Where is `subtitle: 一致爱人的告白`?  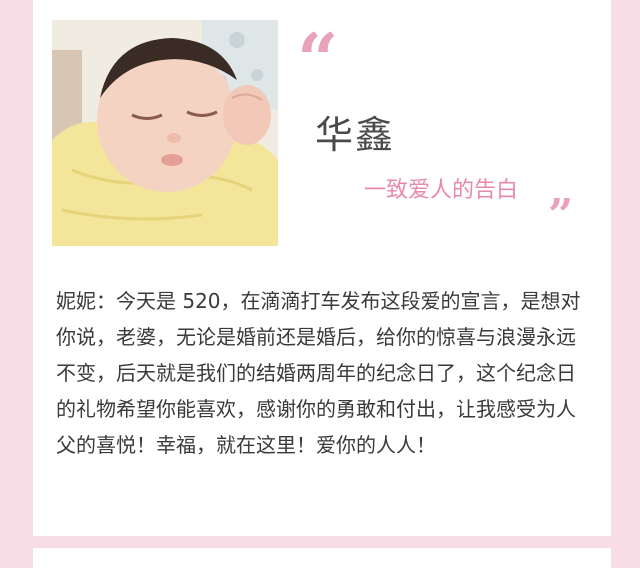
subtitle: 一致爱人的告白 is located at coordinates (441, 190).